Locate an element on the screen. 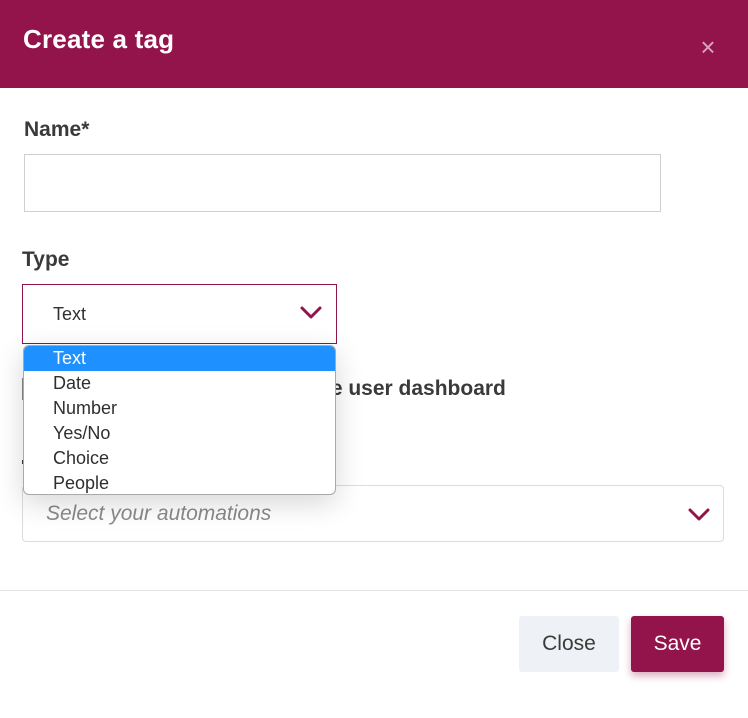 This screenshot has height=718, width=748. modal-header: Create a tag × is located at coordinates (374, 44).